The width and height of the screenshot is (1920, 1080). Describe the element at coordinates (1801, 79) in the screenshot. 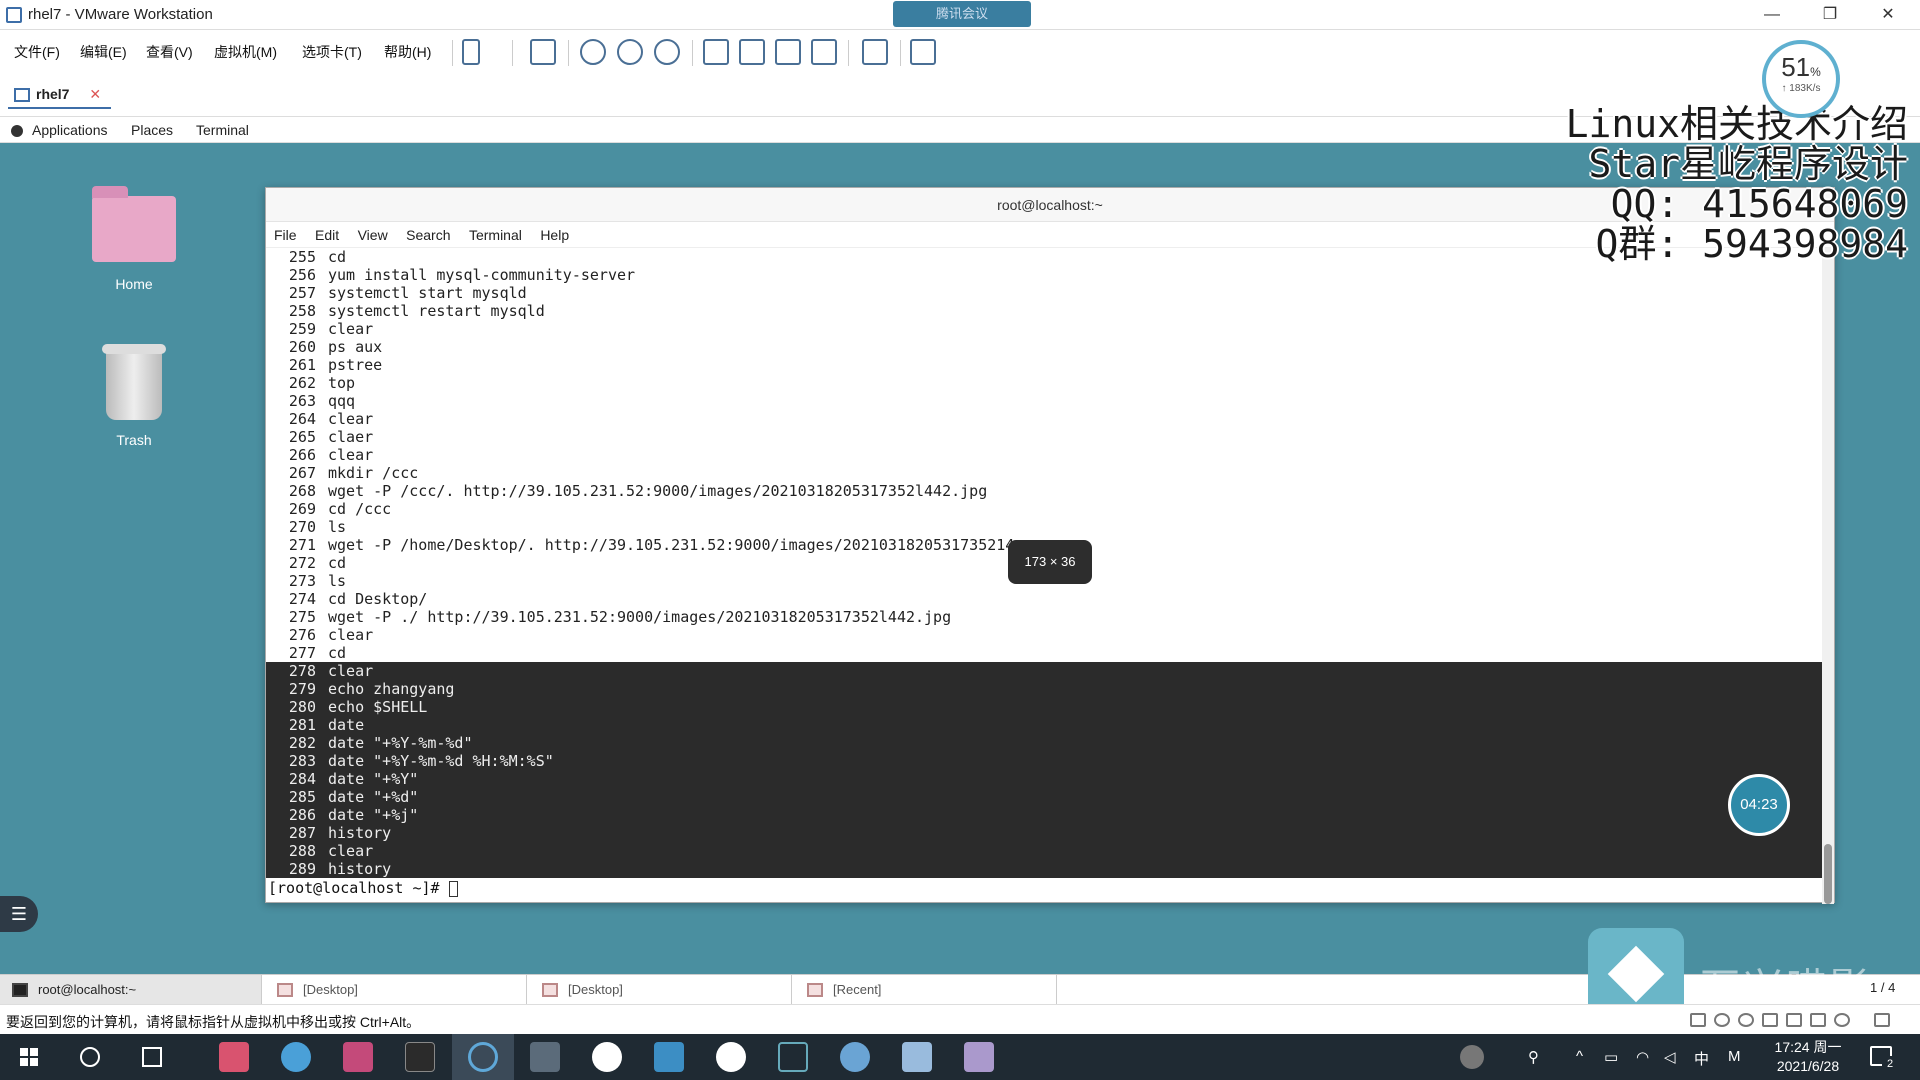

I see `cpu-gauge: 51% ↑ 183K/s` at that location.